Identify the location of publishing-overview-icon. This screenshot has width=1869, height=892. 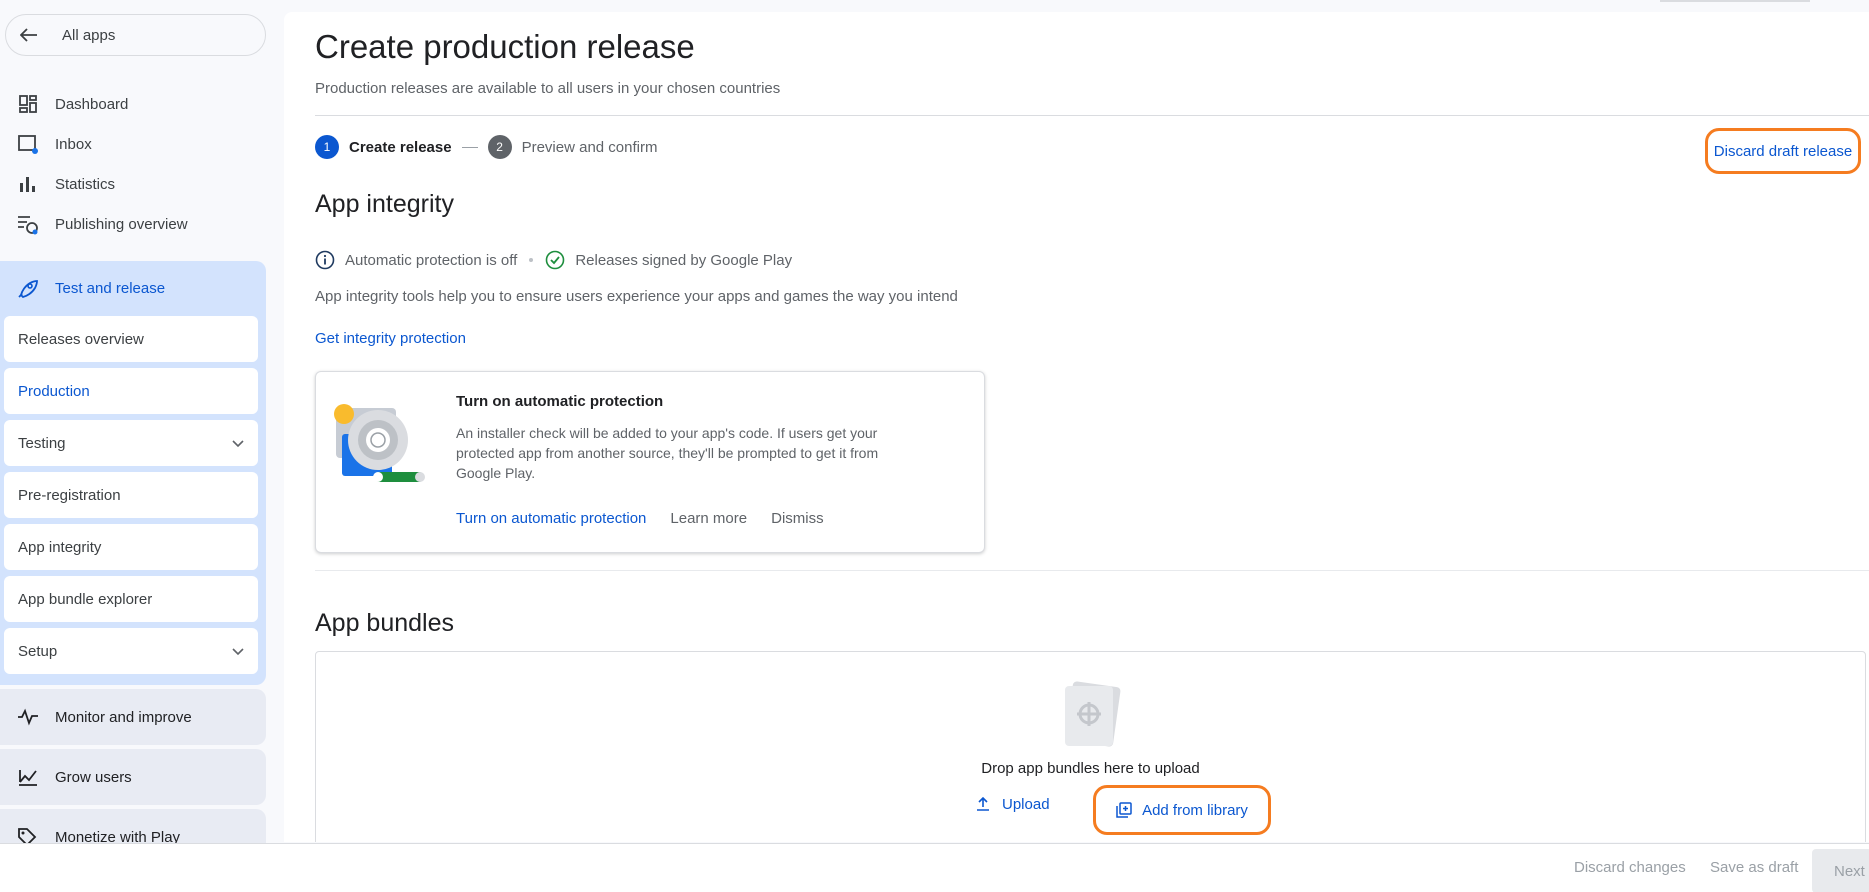
(28, 224).